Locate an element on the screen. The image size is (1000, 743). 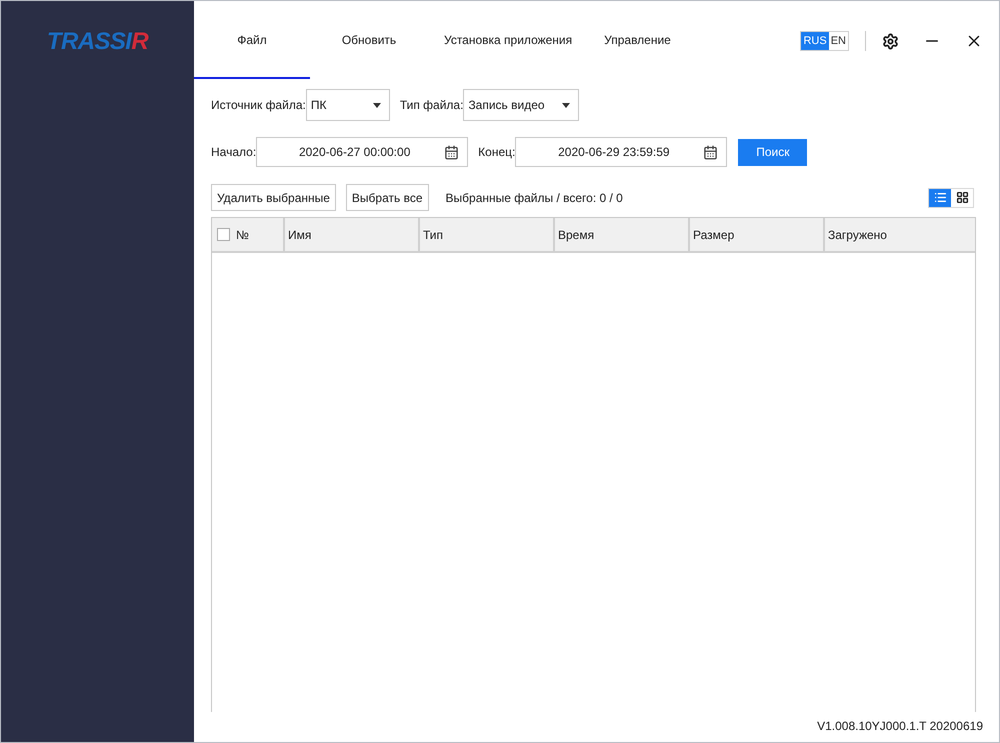
settings-icon is located at coordinates (890, 41).